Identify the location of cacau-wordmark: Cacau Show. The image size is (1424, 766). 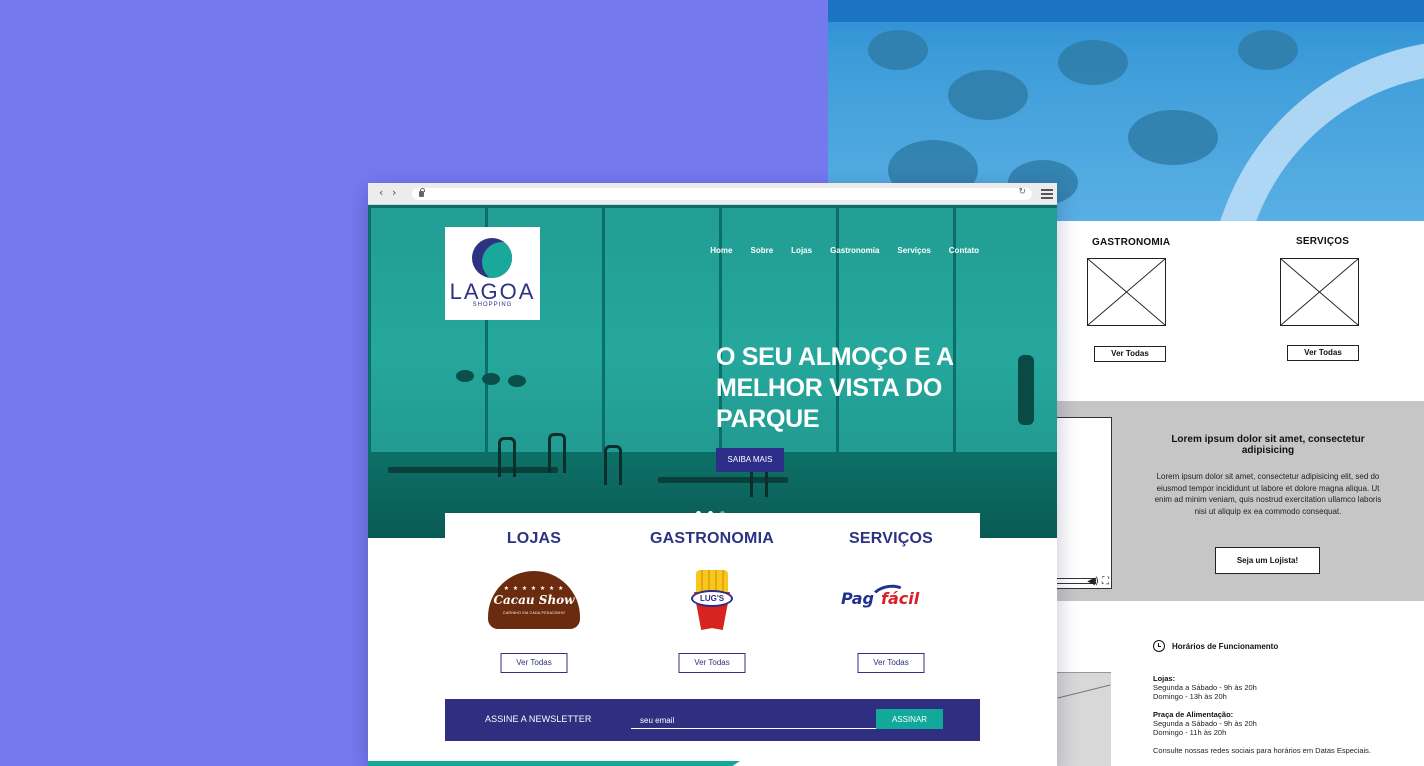
(534, 600).